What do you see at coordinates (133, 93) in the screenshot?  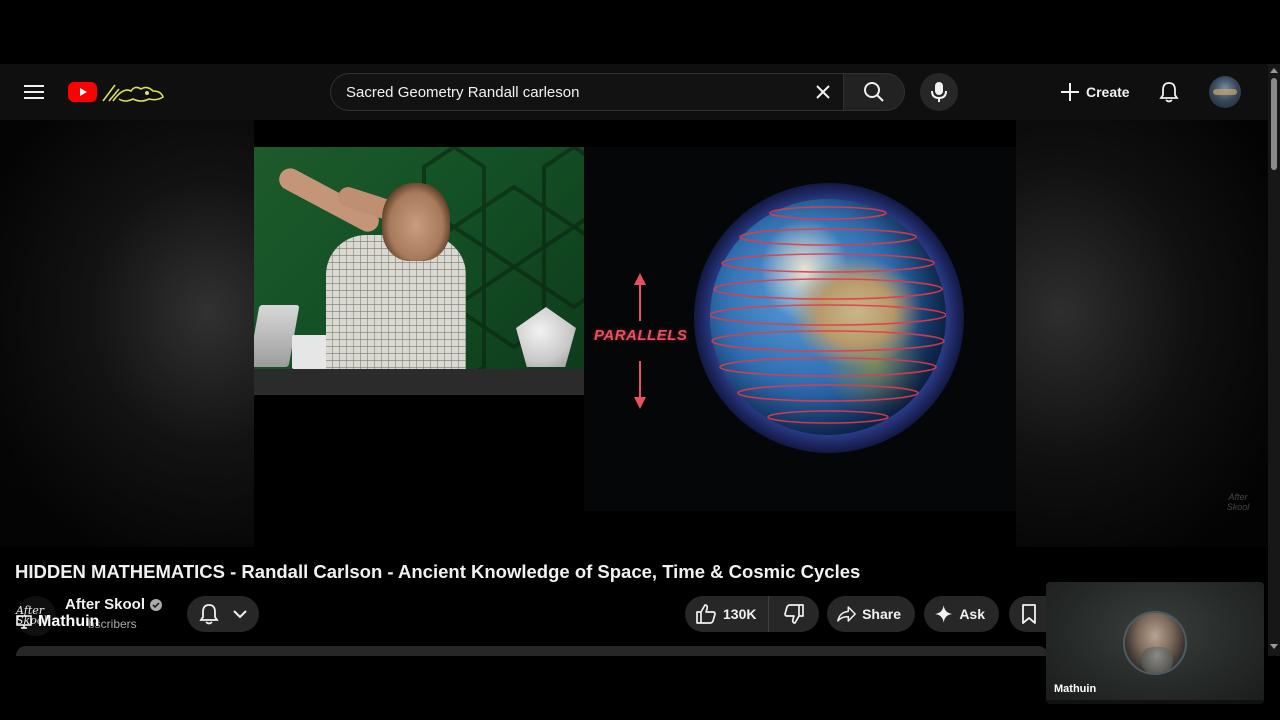 I see `doodle-logo-icon` at bounding box center [133, 93].